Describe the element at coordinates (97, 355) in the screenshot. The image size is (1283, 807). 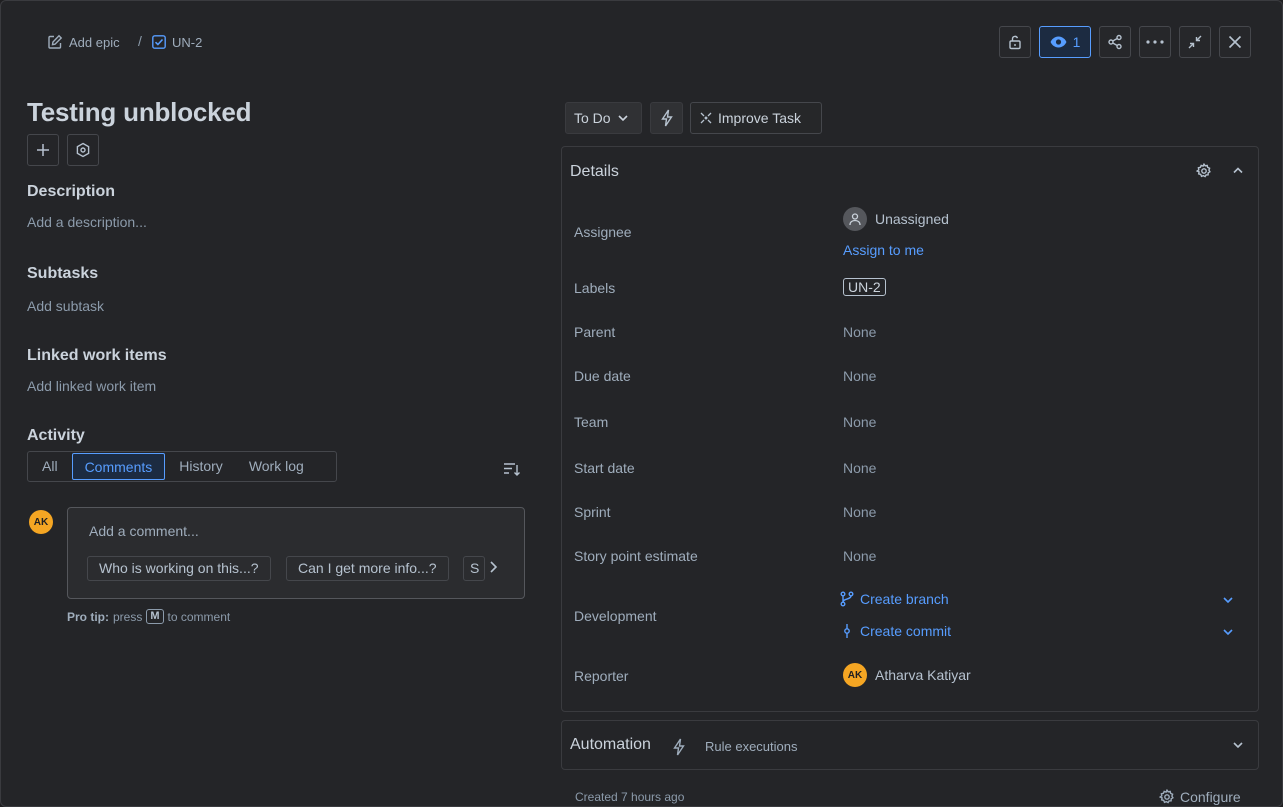
I see `linked-items-heading: Linked work items` at that location.